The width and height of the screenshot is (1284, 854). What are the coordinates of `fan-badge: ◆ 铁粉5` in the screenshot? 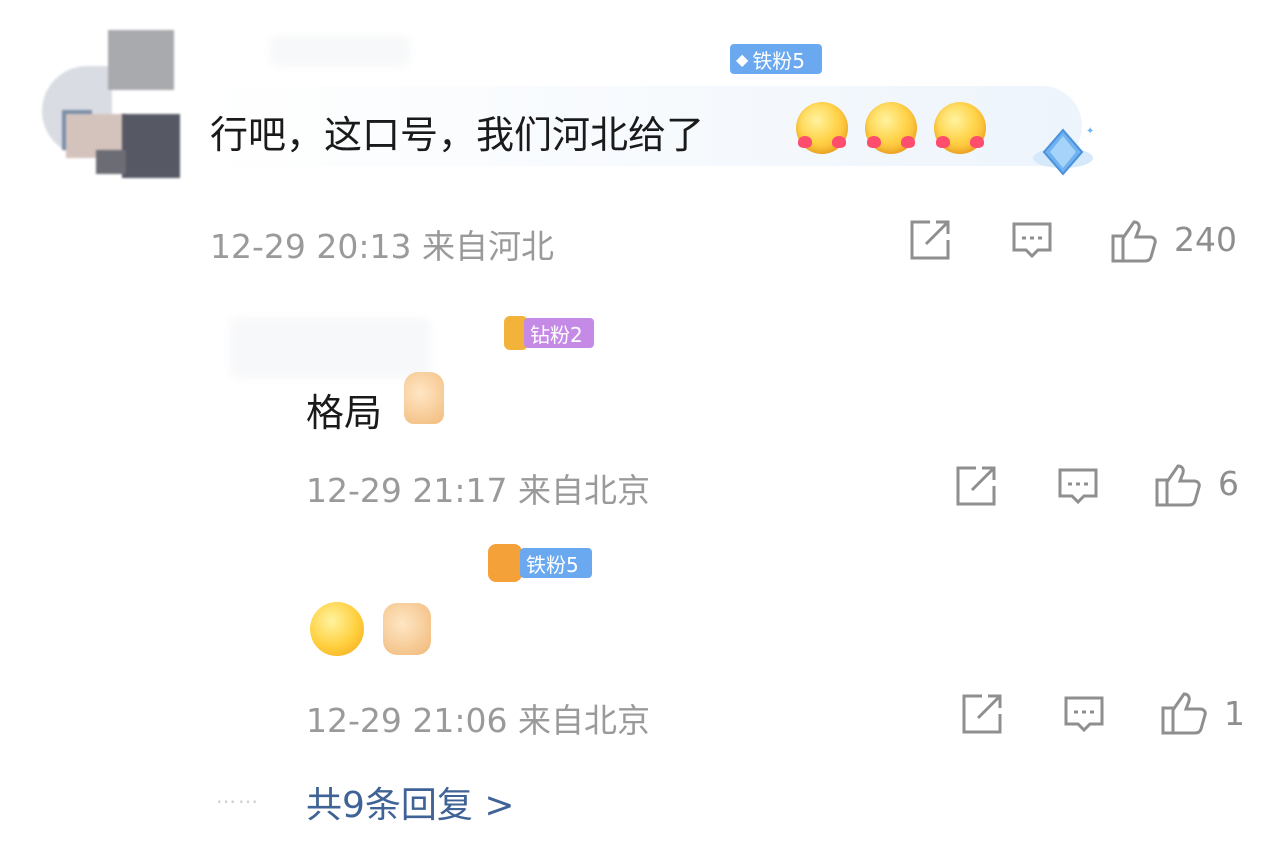 It's located at (776, 59).